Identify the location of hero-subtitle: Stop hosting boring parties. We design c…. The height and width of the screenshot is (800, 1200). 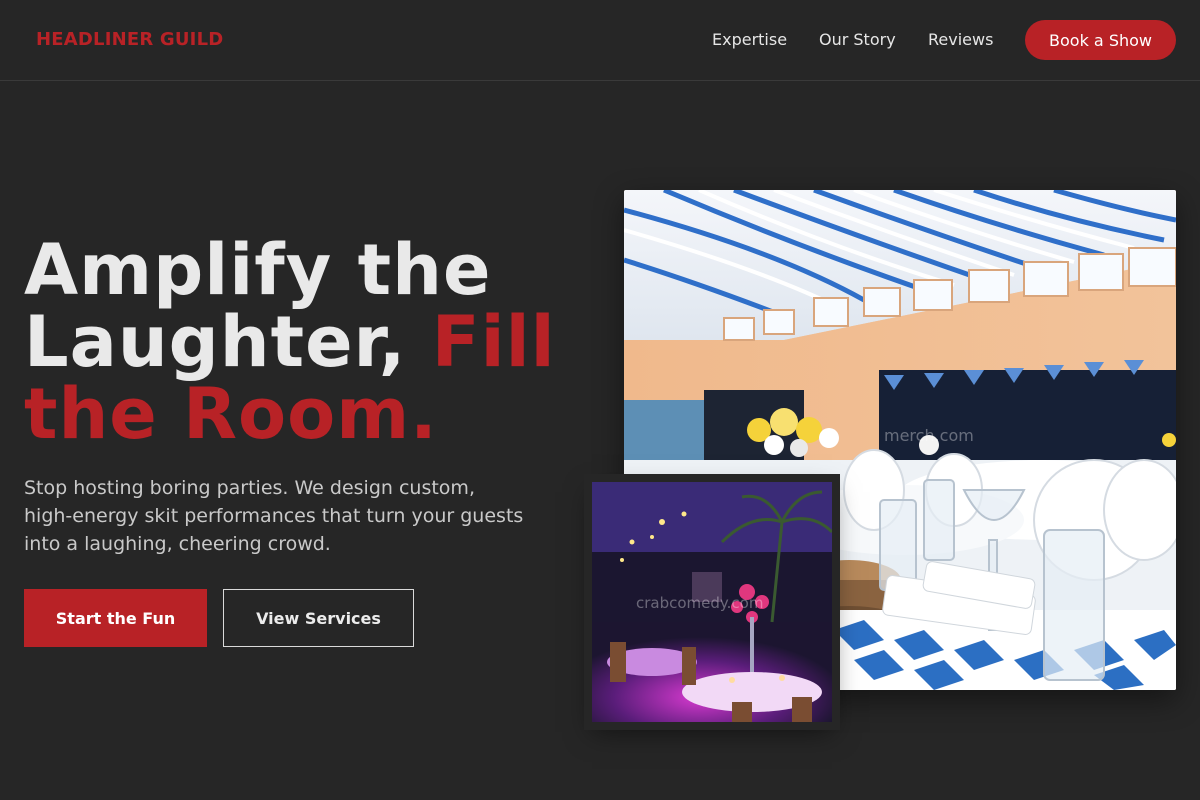
(274, 516).